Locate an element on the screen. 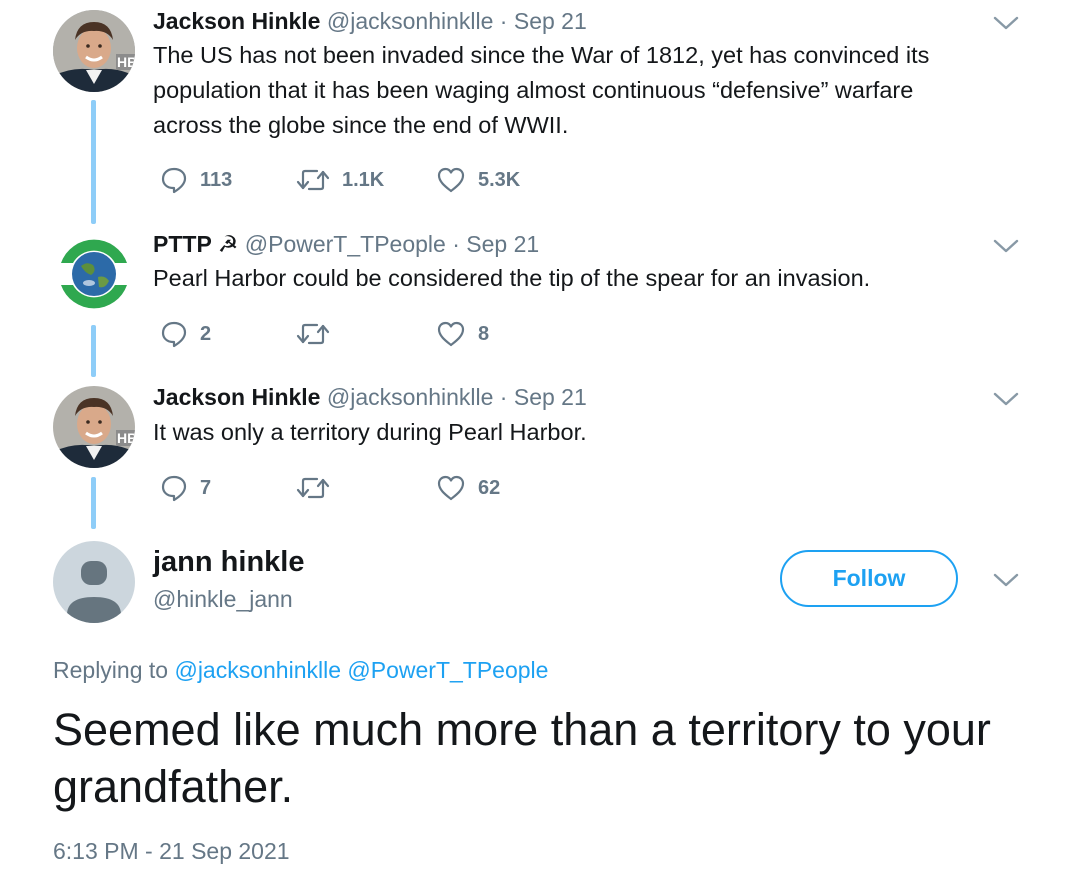 Image resolution: width=1080 pixels, height=885 pixels. like-count: 8 is located at coordinates (484, 334).